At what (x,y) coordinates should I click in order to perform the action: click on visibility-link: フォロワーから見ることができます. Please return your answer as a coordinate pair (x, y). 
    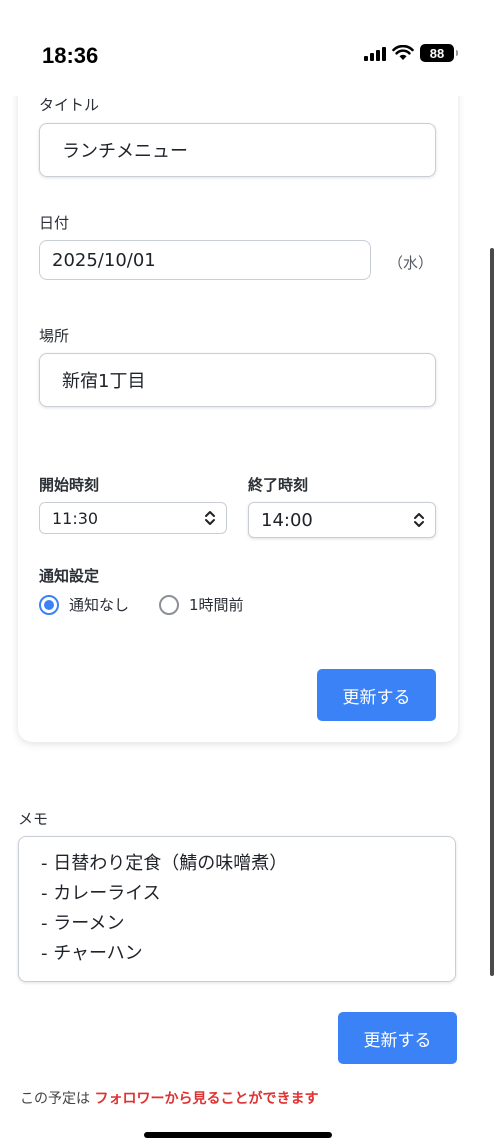
    Looking at the image, I should click on (206, 1099).